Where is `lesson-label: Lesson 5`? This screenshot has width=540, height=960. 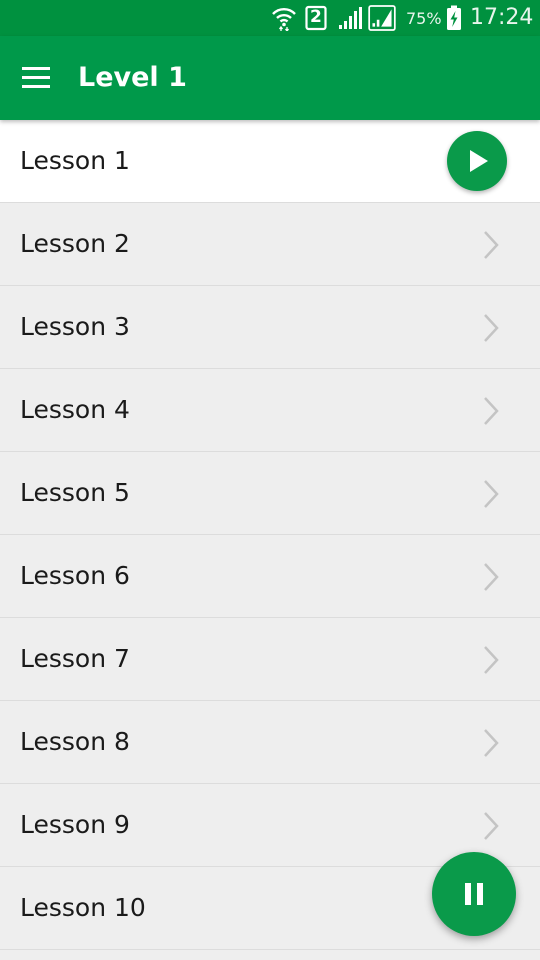
lesson-label: Lesson 5 is located at coordinates (75, 492).